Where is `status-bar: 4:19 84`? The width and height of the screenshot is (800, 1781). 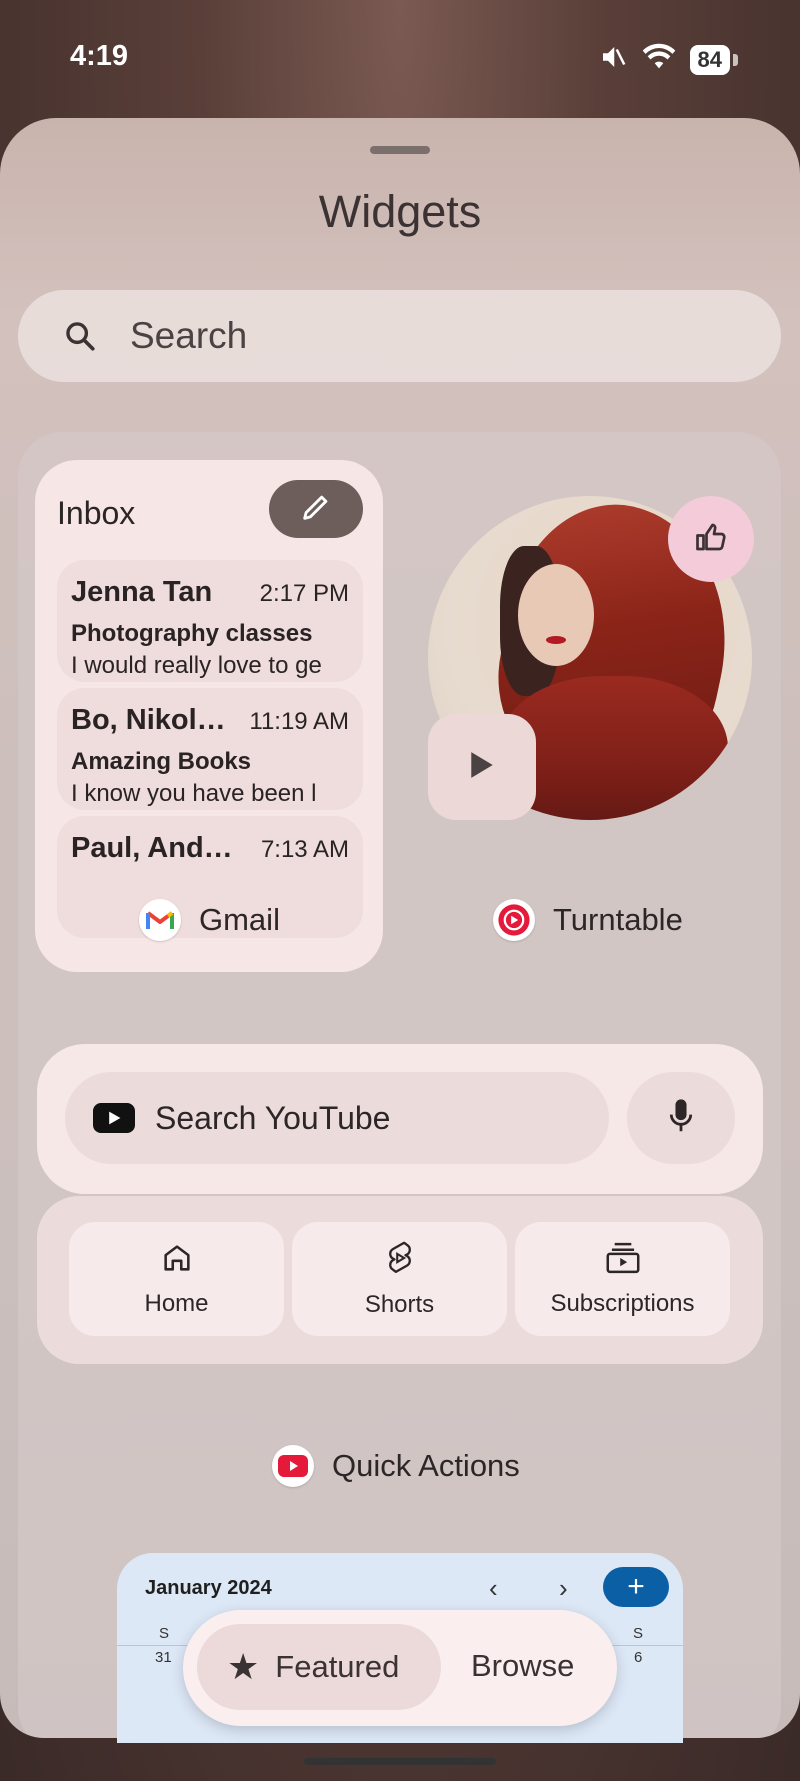
status-bar: 4:19 84 is located at coordinates (400, 55).